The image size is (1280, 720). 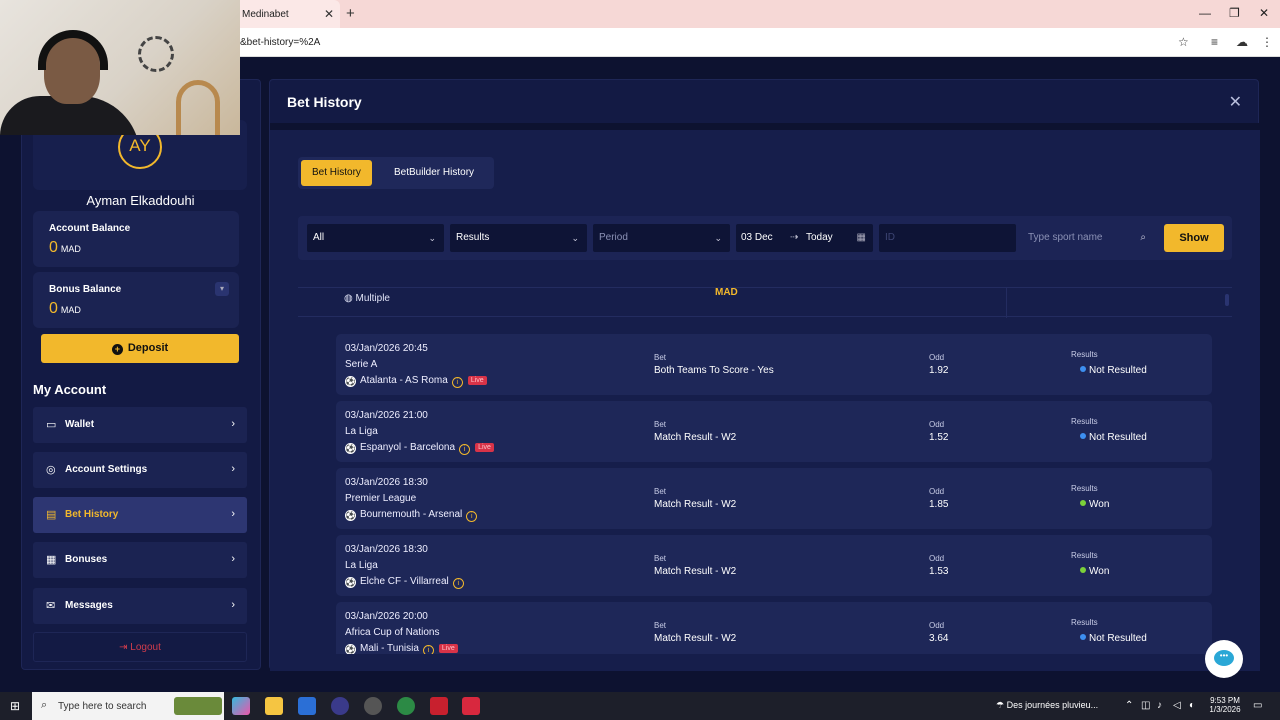 What do you see at coordinates (419, 448) in the screenshot?
I see `bet-match: ⚽ Espanyol - Barcelona i Live` at bounding box center [419, 448].